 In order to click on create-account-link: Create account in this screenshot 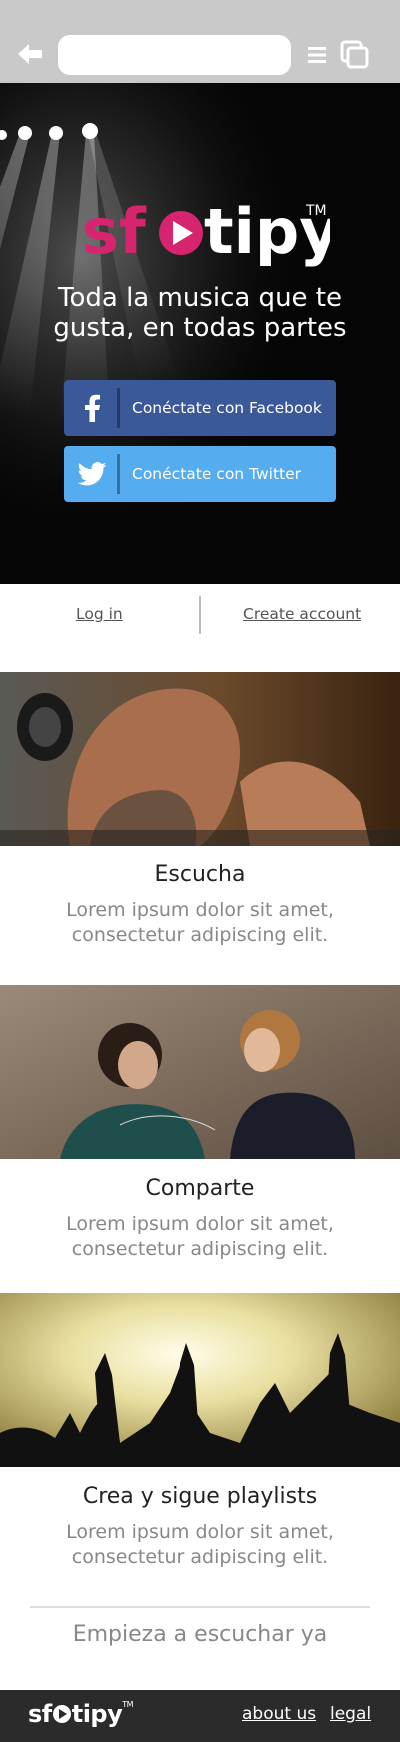, I will do `click(302, 614)`.